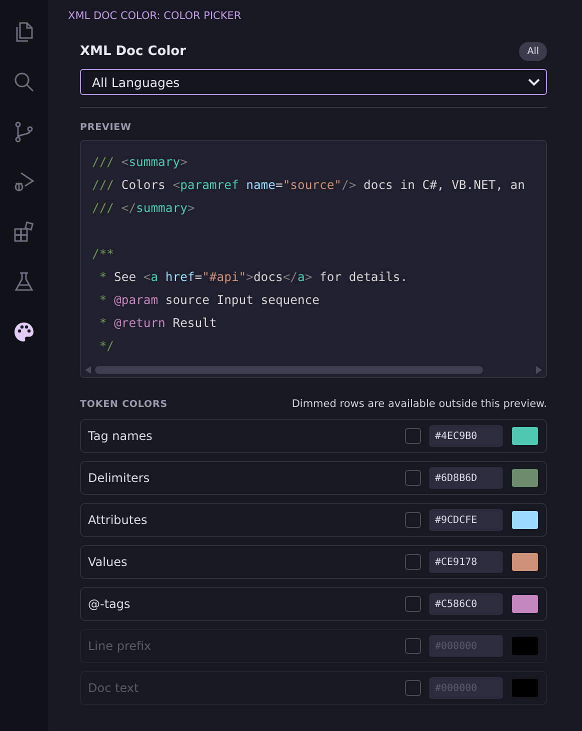 This screenshot has width=582, height=731. I want to click on chevron-down-icon, so click(534, 82).